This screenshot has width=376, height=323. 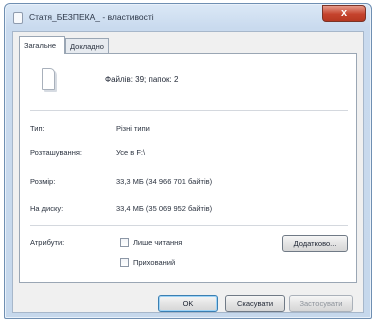 What do you see at coordinates (133, 128) in the screenshot?
I see `type-value: Різні типи` at bounding box center [133, 128].